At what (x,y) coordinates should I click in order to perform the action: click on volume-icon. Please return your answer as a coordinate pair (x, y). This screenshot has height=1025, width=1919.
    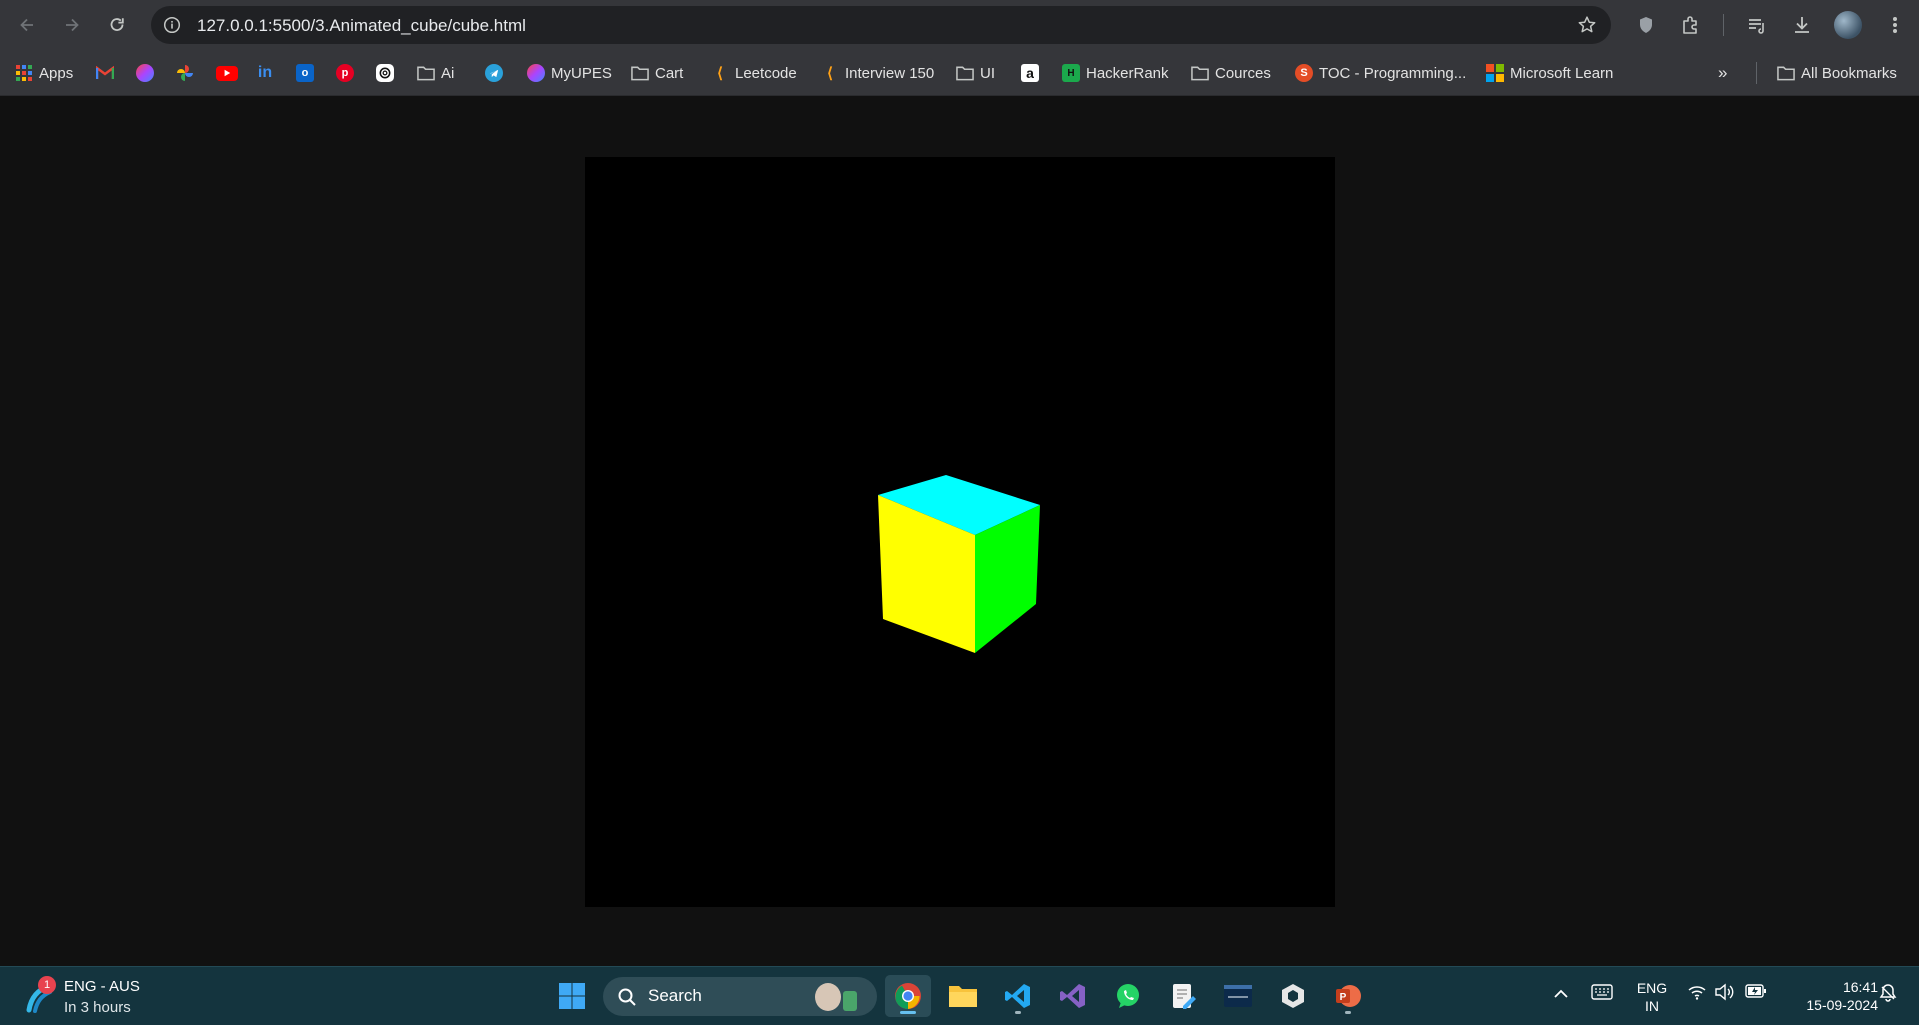
    Looking at the image, I should click on (1724, 994).